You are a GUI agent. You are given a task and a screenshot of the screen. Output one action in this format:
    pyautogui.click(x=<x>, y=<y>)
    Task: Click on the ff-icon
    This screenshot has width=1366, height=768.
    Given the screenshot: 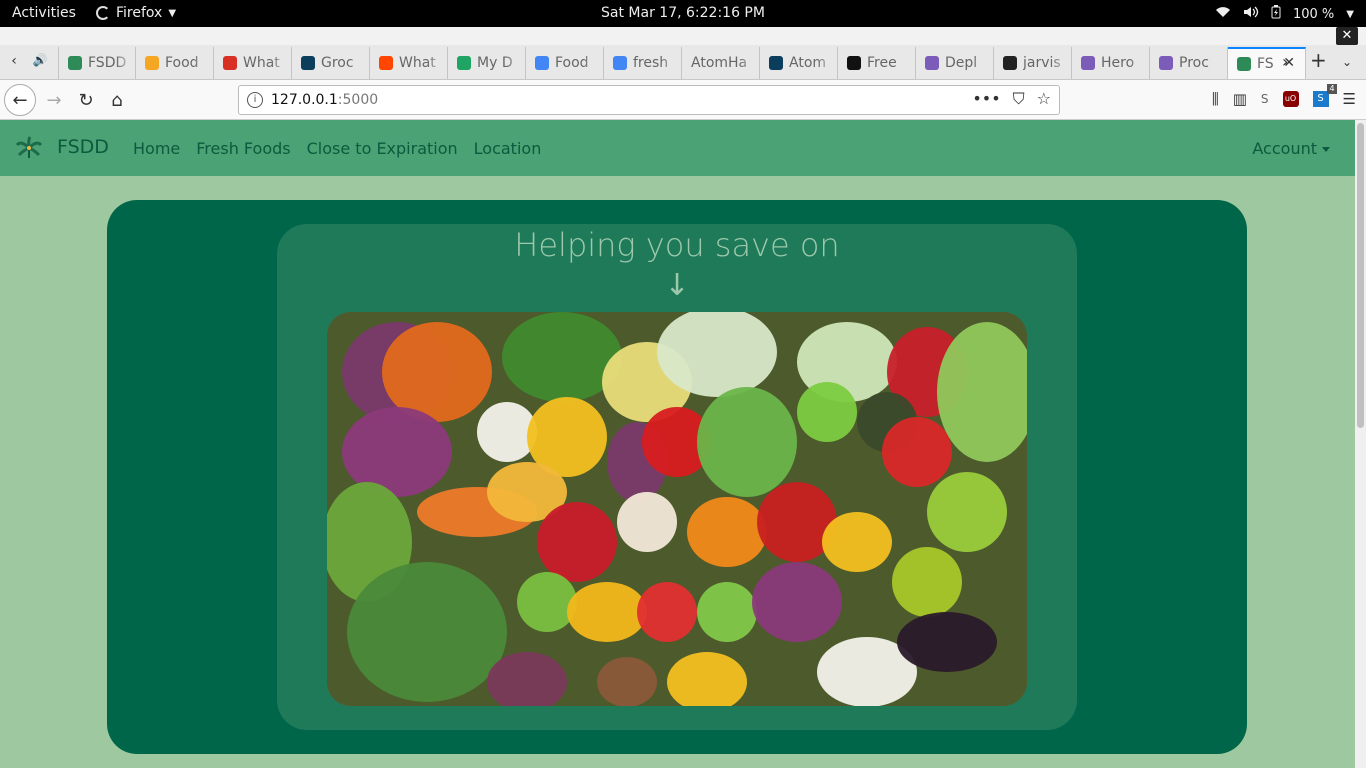 What is the action you would take?
    pyautogui.click(x=854, y=63)
    